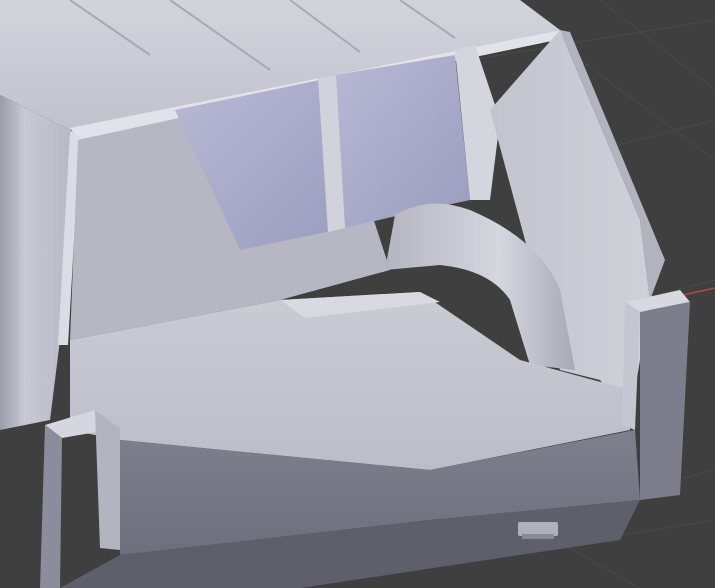 The width and height of the screenshot is (715, 588). What do you see at coordinates (631, 366) in the screenshot?
I see `right-inner-post` at bounding box center [631, 366].